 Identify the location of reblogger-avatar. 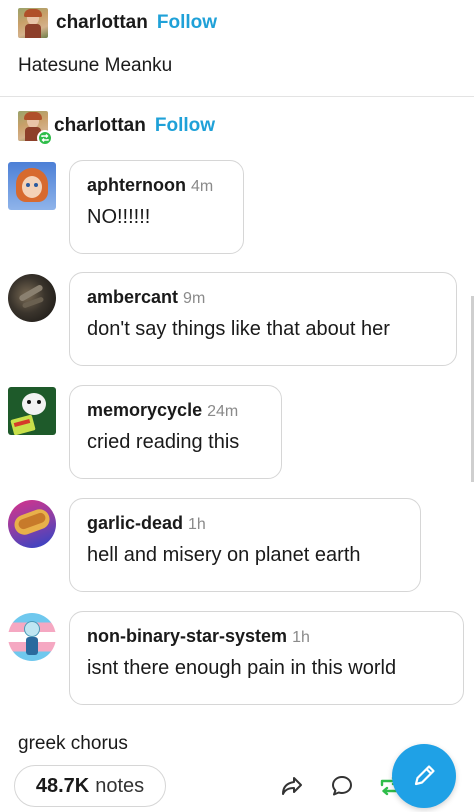
(35, 128).